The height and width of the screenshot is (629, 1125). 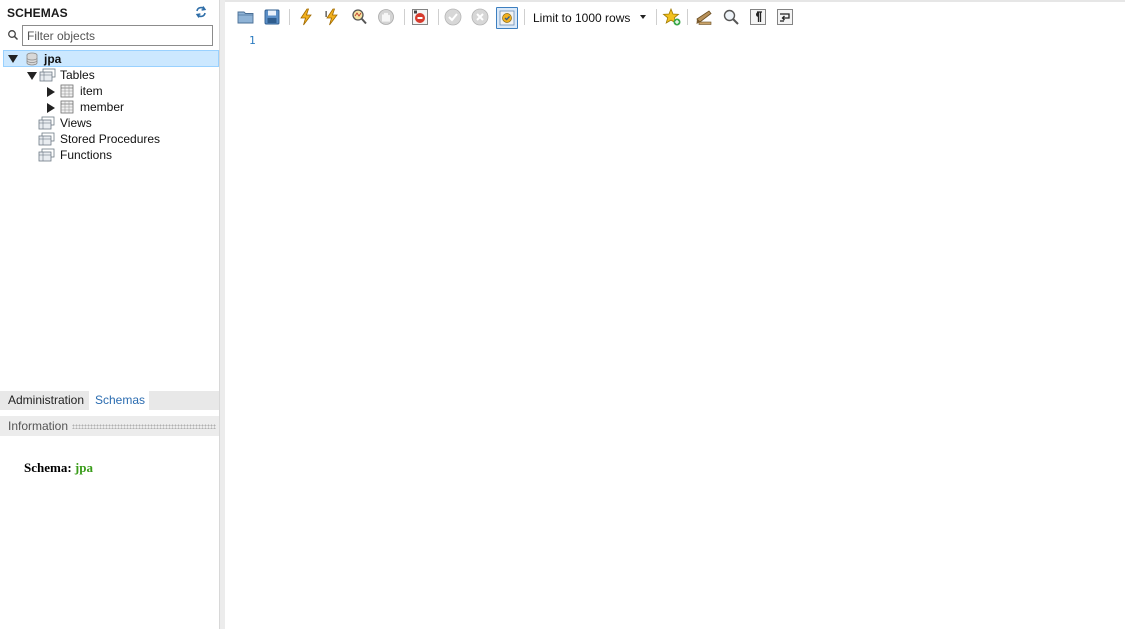 What do you see at coordinates (306, 17) in the screenshot?
I see `execute-icon` at bounding box center [306, 17].